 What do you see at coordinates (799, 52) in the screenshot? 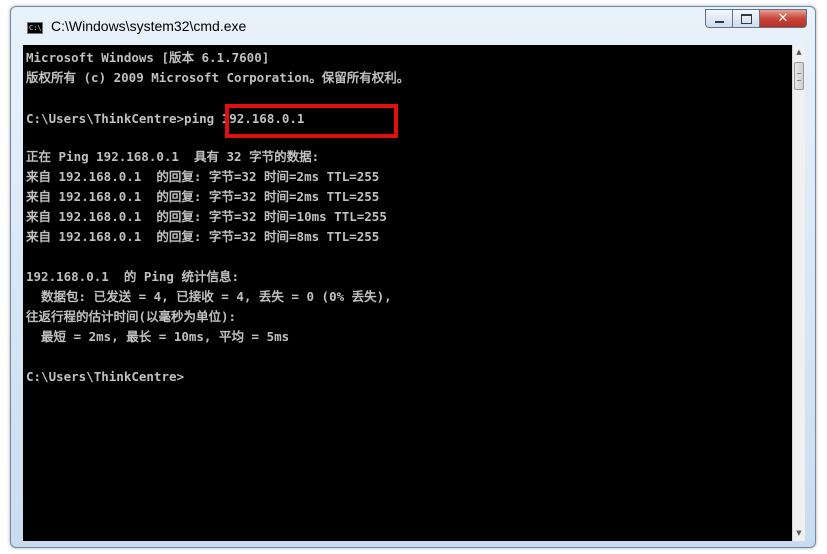
I see `scroll-up-arrow-icon: ▲` at bounding box center [799, 52].